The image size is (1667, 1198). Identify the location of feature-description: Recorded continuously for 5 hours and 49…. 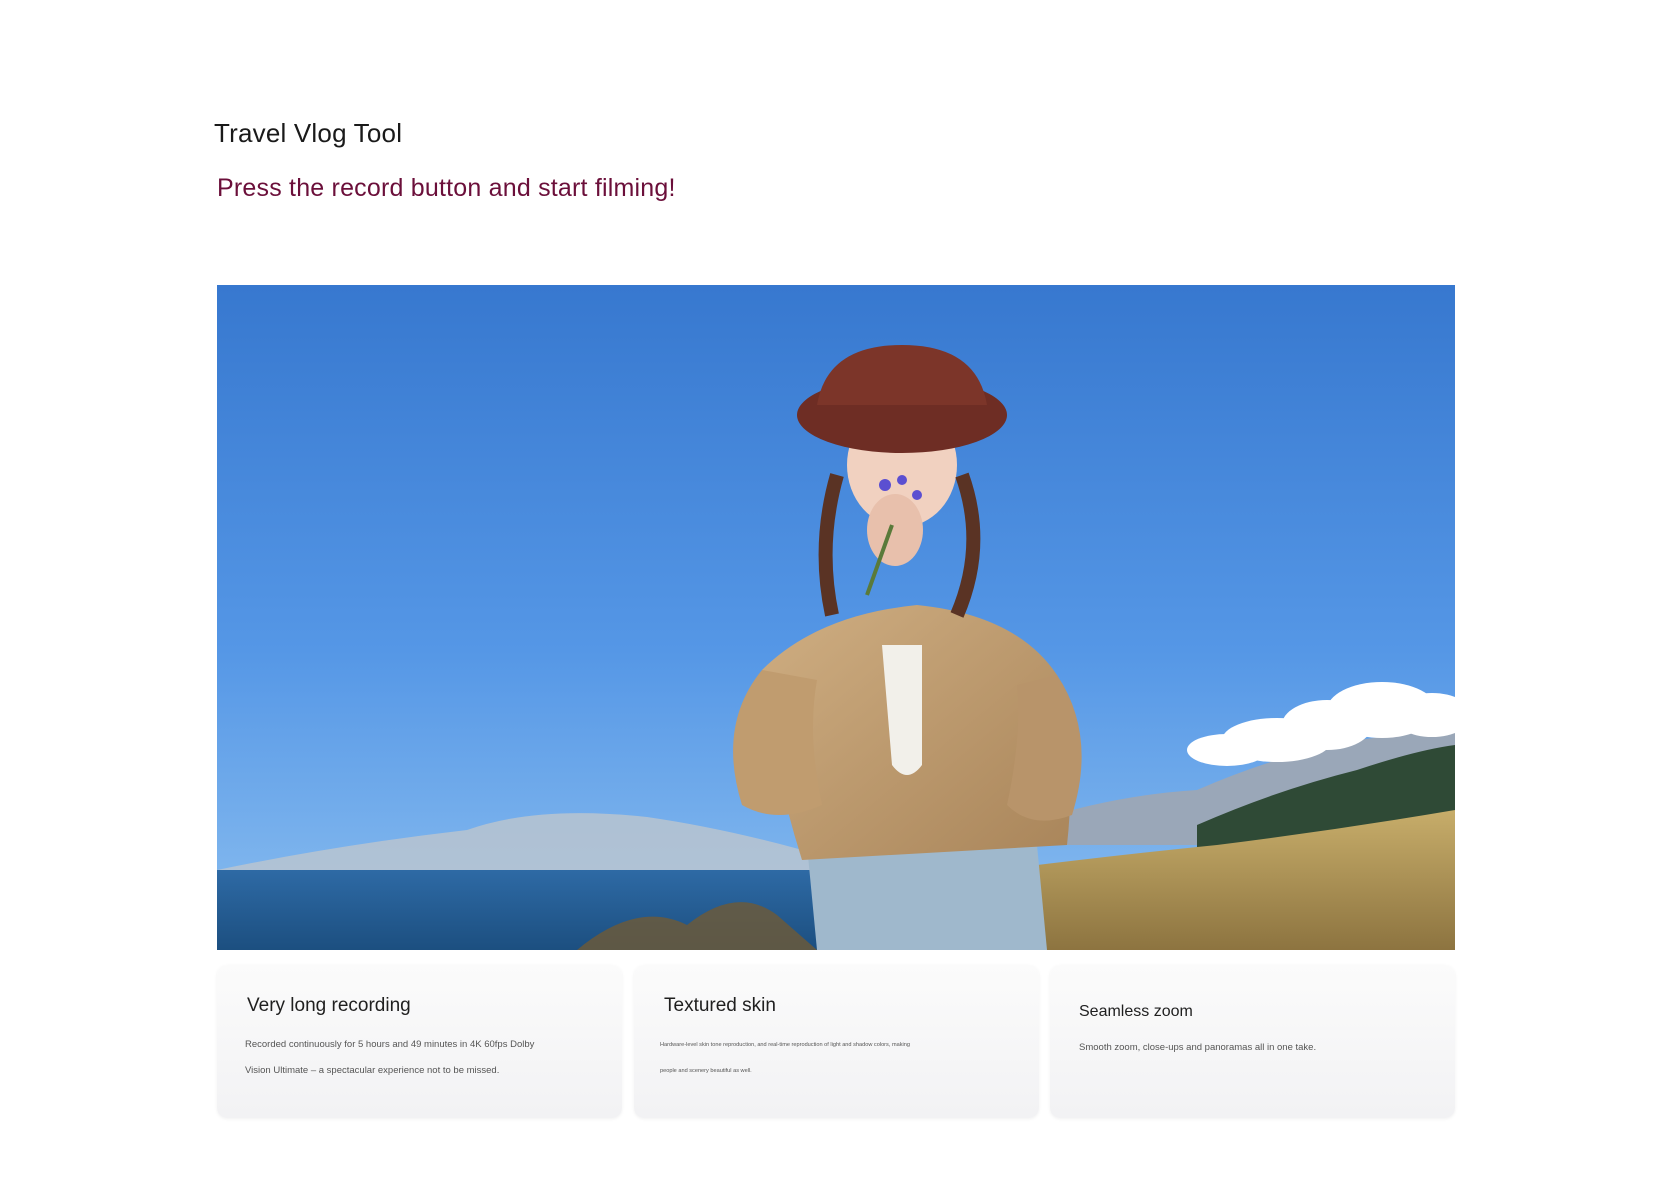
(390, 1057).